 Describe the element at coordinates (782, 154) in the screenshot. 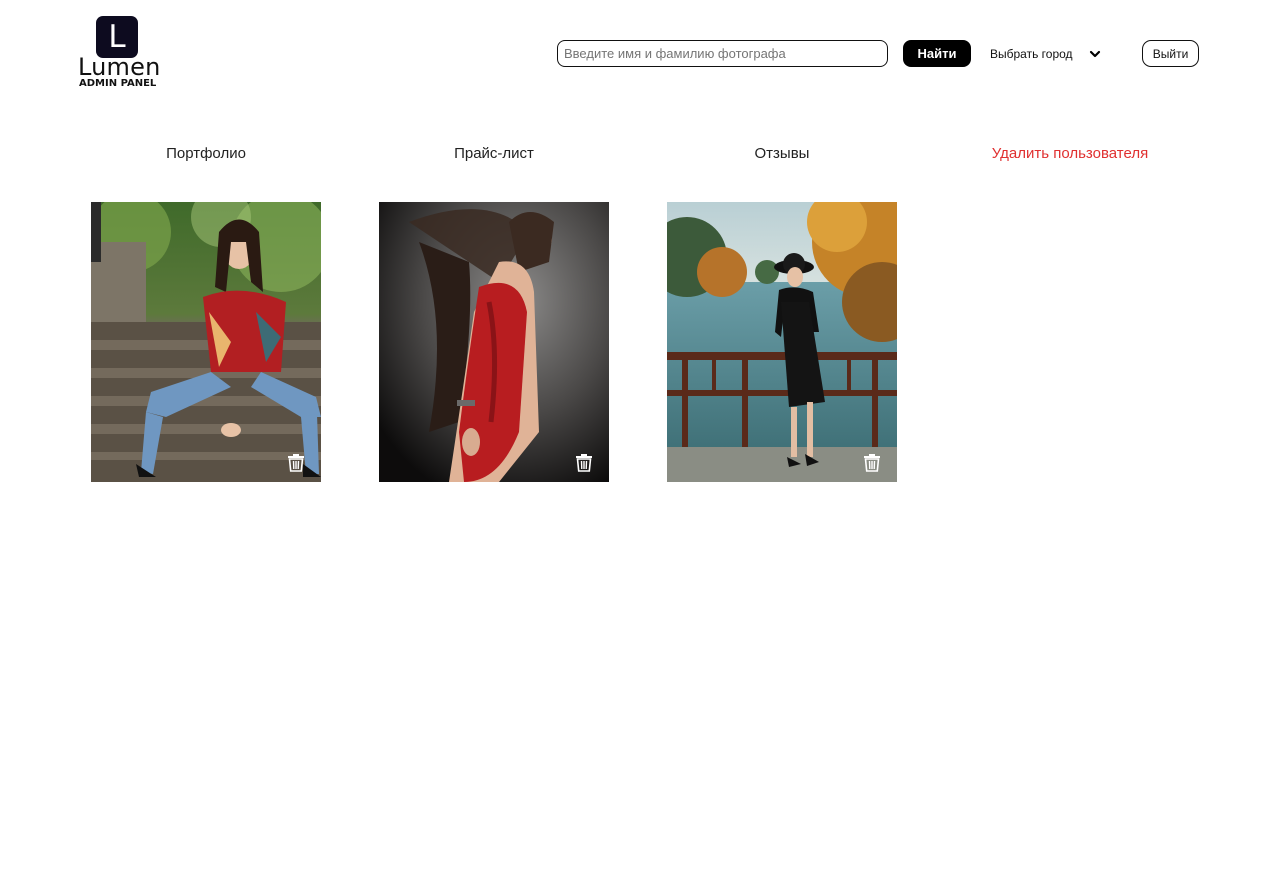

I see `tab-reviews: Отзывы` at that location.